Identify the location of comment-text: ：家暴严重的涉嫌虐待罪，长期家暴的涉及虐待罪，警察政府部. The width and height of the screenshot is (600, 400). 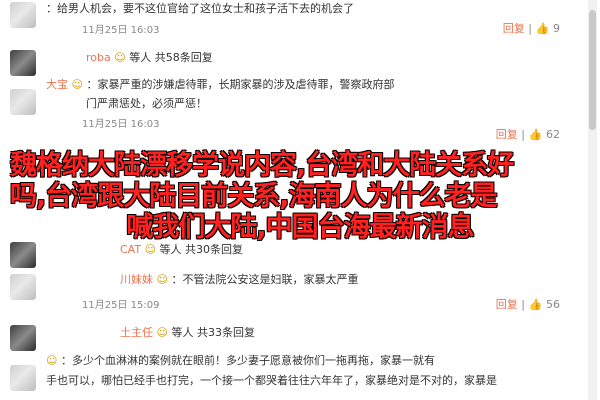
(240, 84).